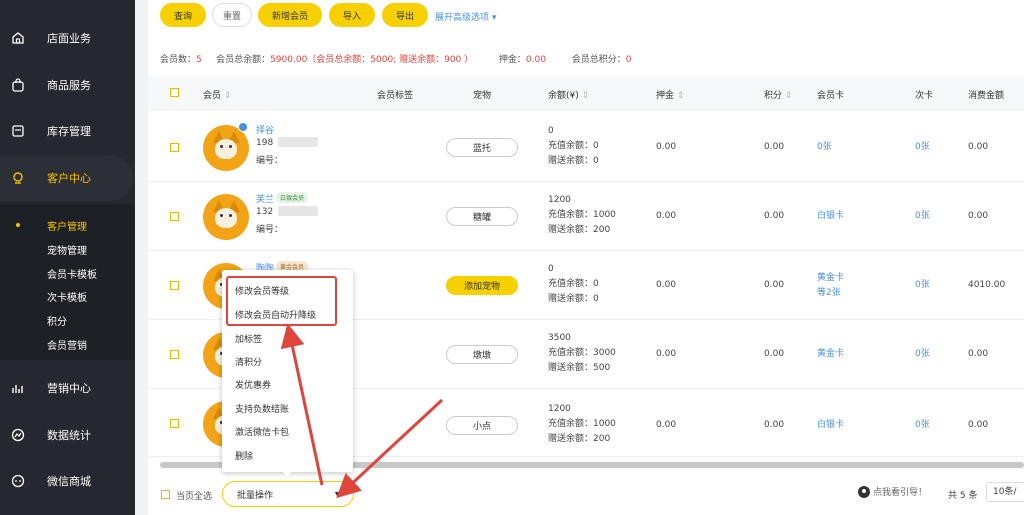 The height and width of the screenshot is (515, 1024). I want to click on nav-stats-label: 数据统计, so click(69, 435).